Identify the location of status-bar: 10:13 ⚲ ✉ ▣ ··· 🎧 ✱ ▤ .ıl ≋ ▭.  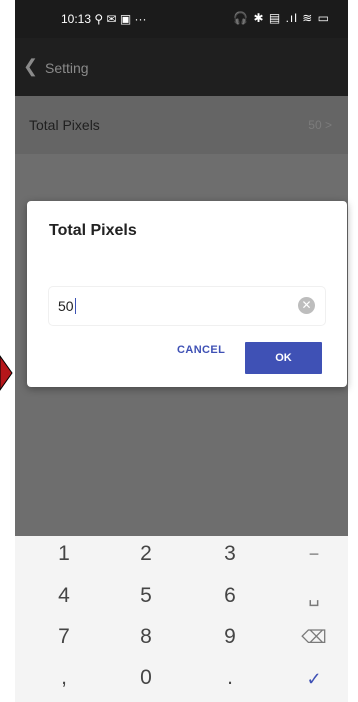
(181, 19).